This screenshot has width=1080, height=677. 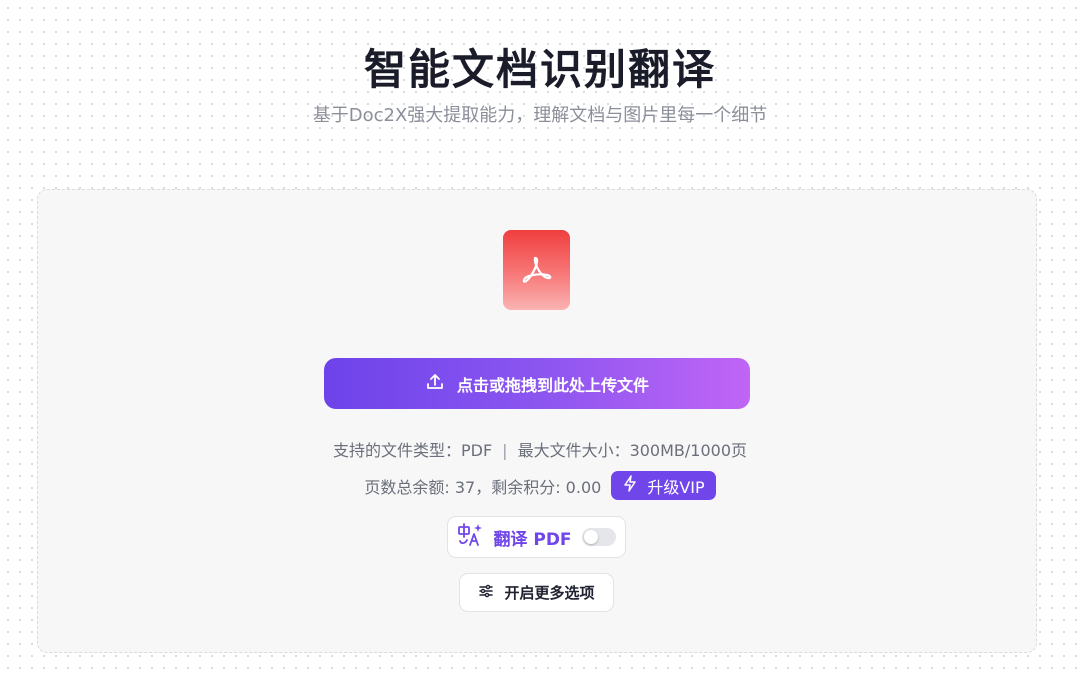 What do you see at coordinates (549, 593) in the screenshot?
I see `more-options-label: 开启更多选项` at bounding box center [549, 593].